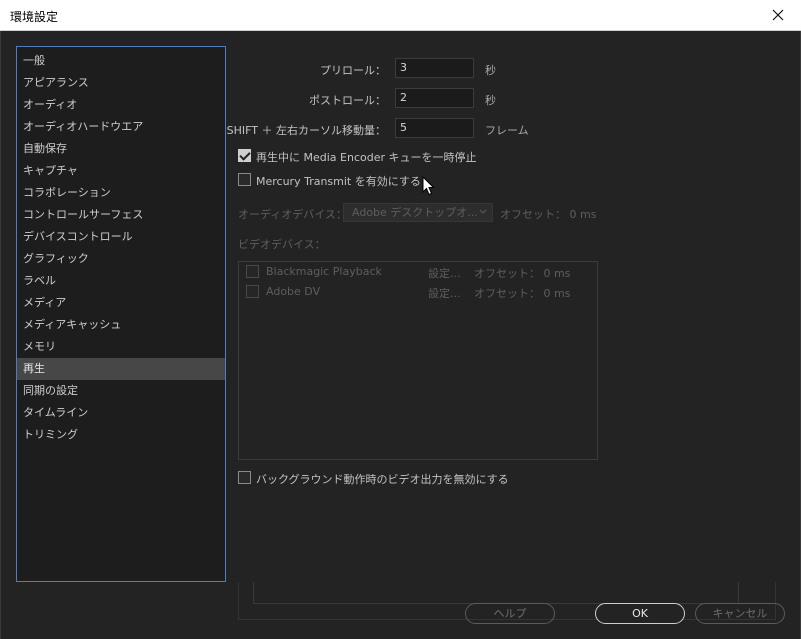  Describe the element at coordinates (121, 325) in the screenshot. I see `sidebar-item-media-cache: メディアキャッシュ` at that location.